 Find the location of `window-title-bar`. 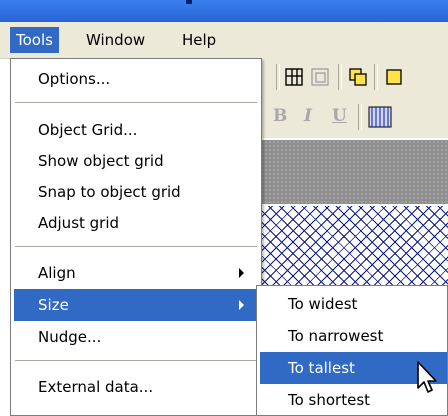

window-title-bar is located at coordinates (224, 11).